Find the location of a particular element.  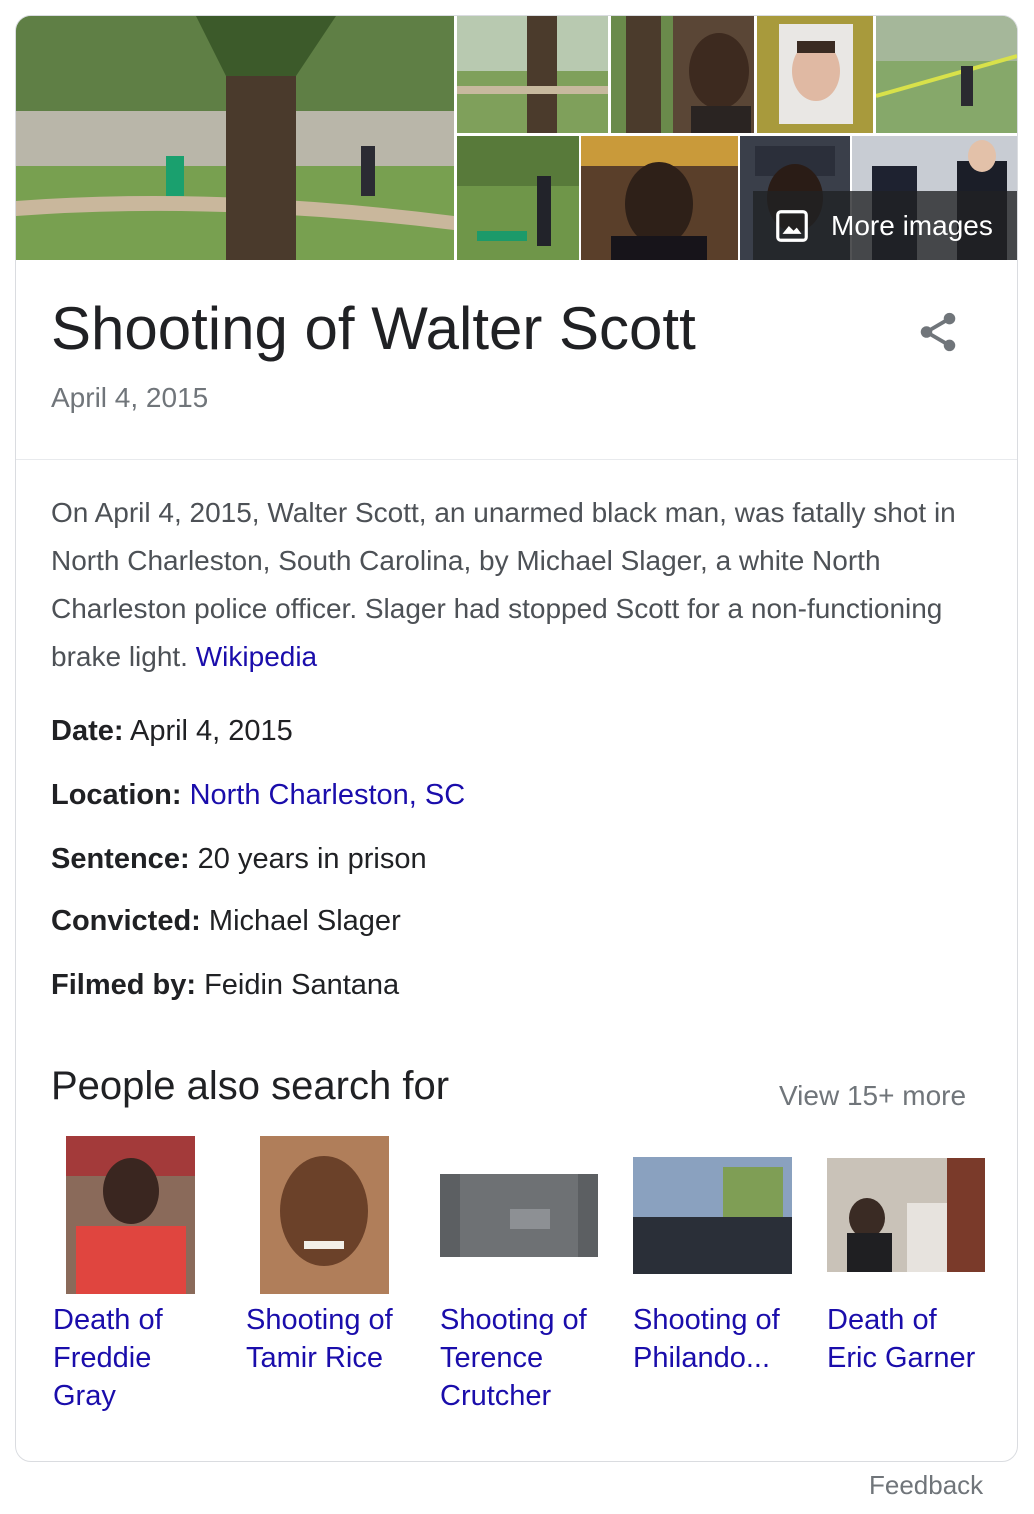

fact-label: Location: is located at coordinates (116, 795).